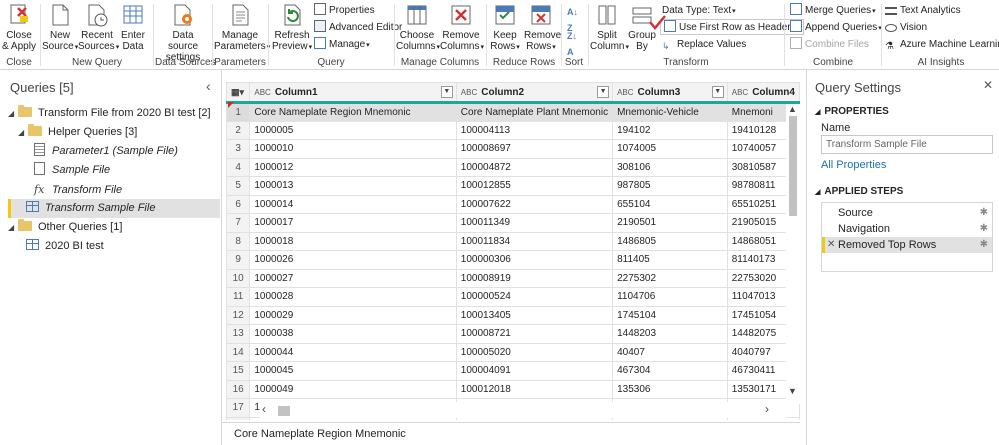  I want to click on table-row: 14 1000044 100005020 40407 4040797, so click(513, 352).